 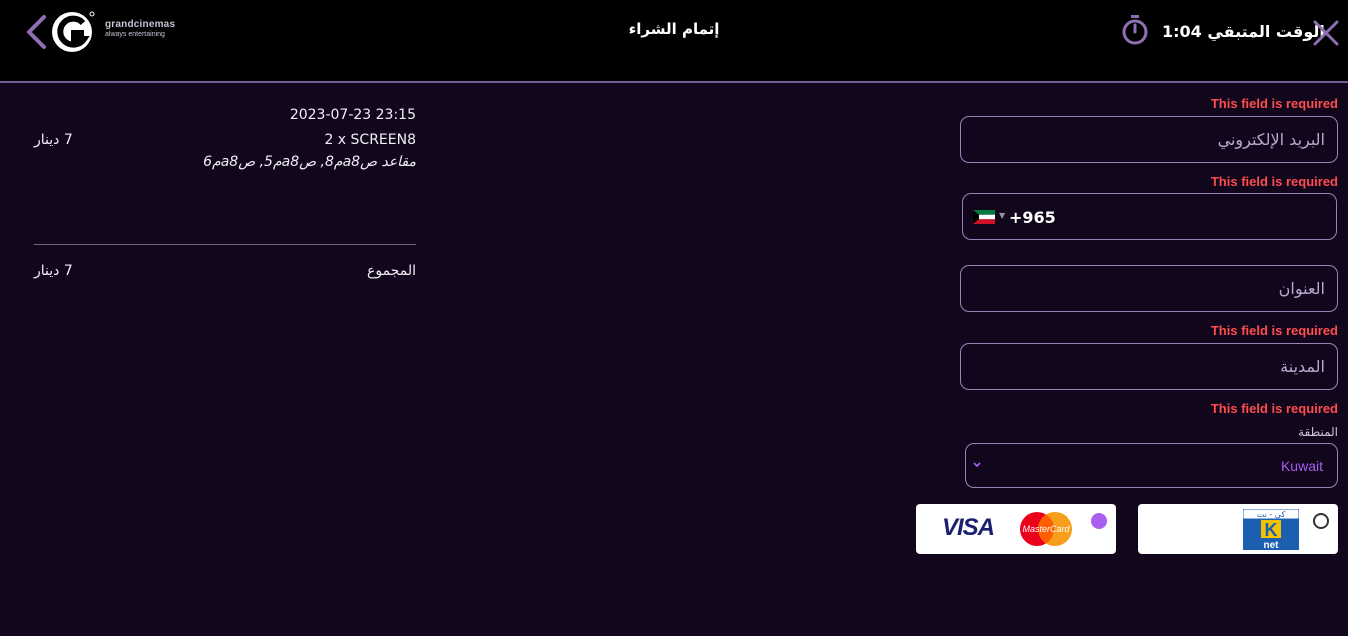 I want to click on payment-option-knet: كي - نت K net, so click(x=1238, y=529).